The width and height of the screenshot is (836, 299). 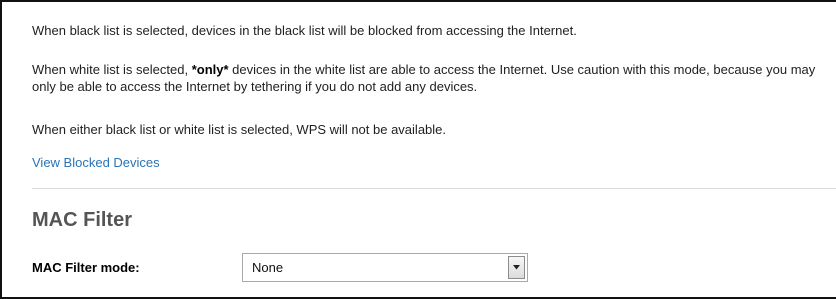 I want to click on white-list-emphasis: *only*, so click(x=210, y=69).